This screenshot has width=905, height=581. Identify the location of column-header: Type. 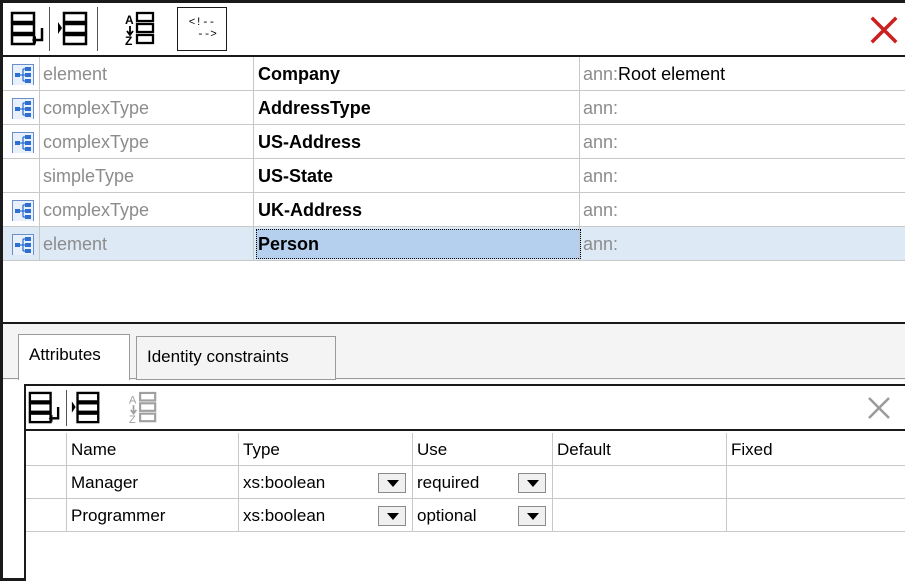
(261, 449).